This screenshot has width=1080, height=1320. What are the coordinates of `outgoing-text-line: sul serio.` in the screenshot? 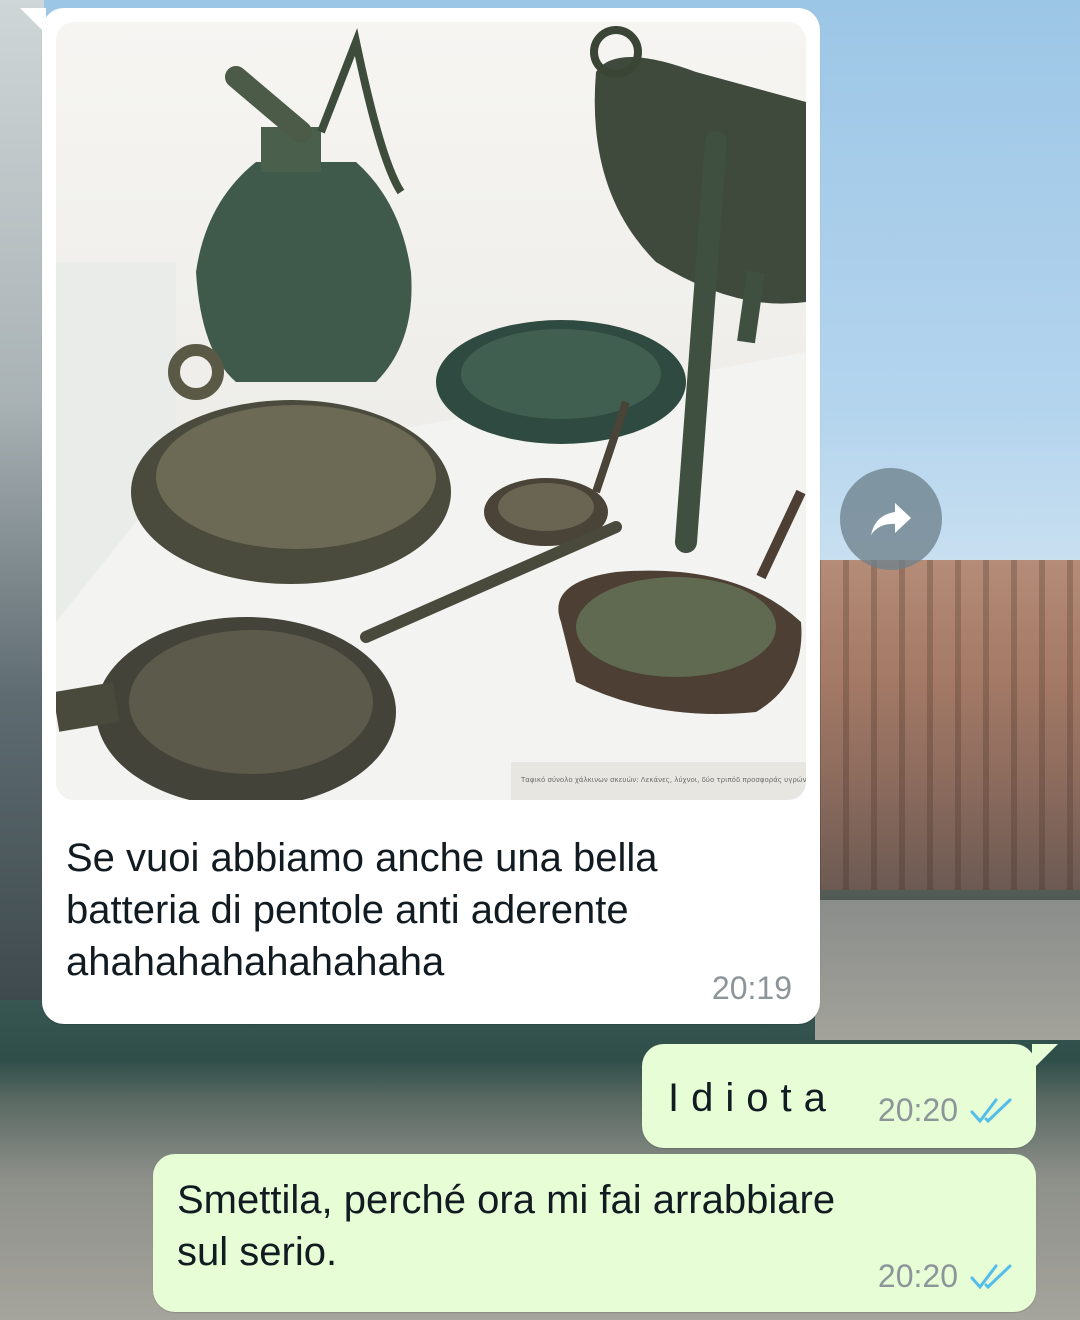 It's located at (257, 1252).